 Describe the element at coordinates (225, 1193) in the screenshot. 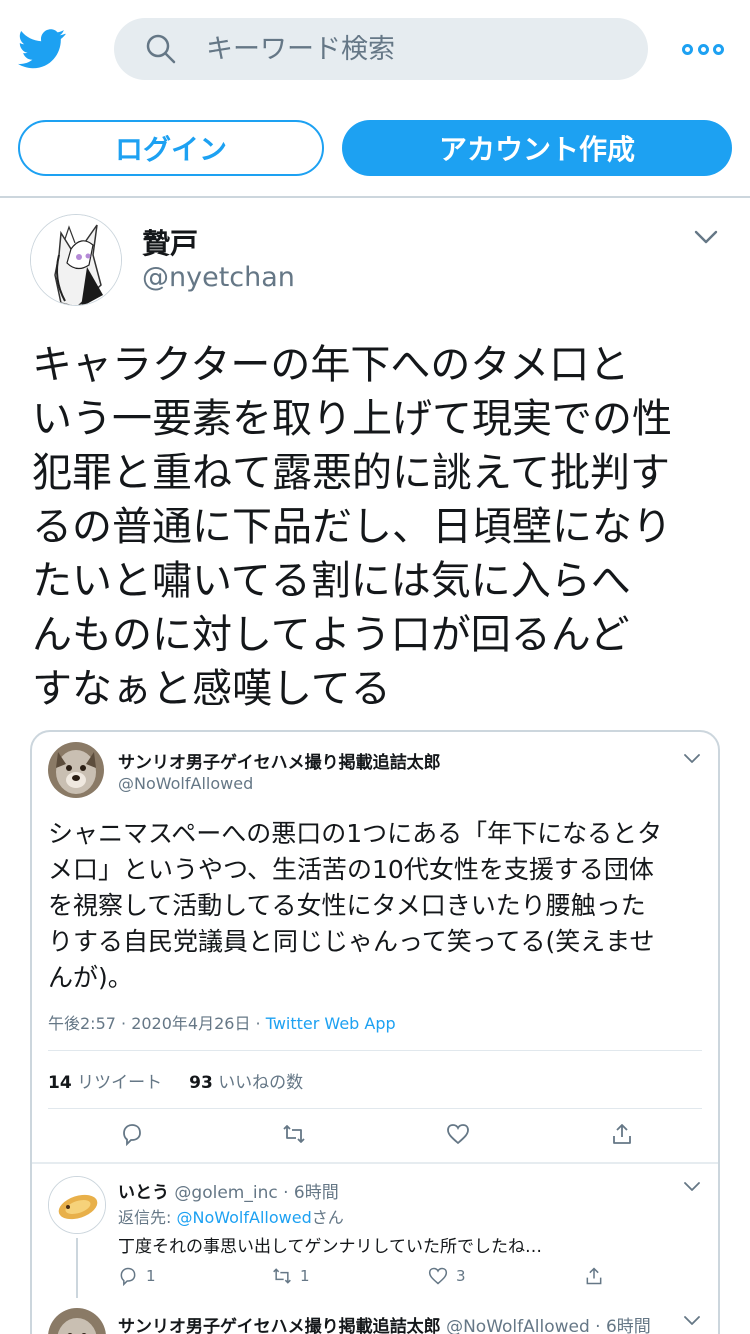

I see `reply-author-handle: @golem_inc` at that location.